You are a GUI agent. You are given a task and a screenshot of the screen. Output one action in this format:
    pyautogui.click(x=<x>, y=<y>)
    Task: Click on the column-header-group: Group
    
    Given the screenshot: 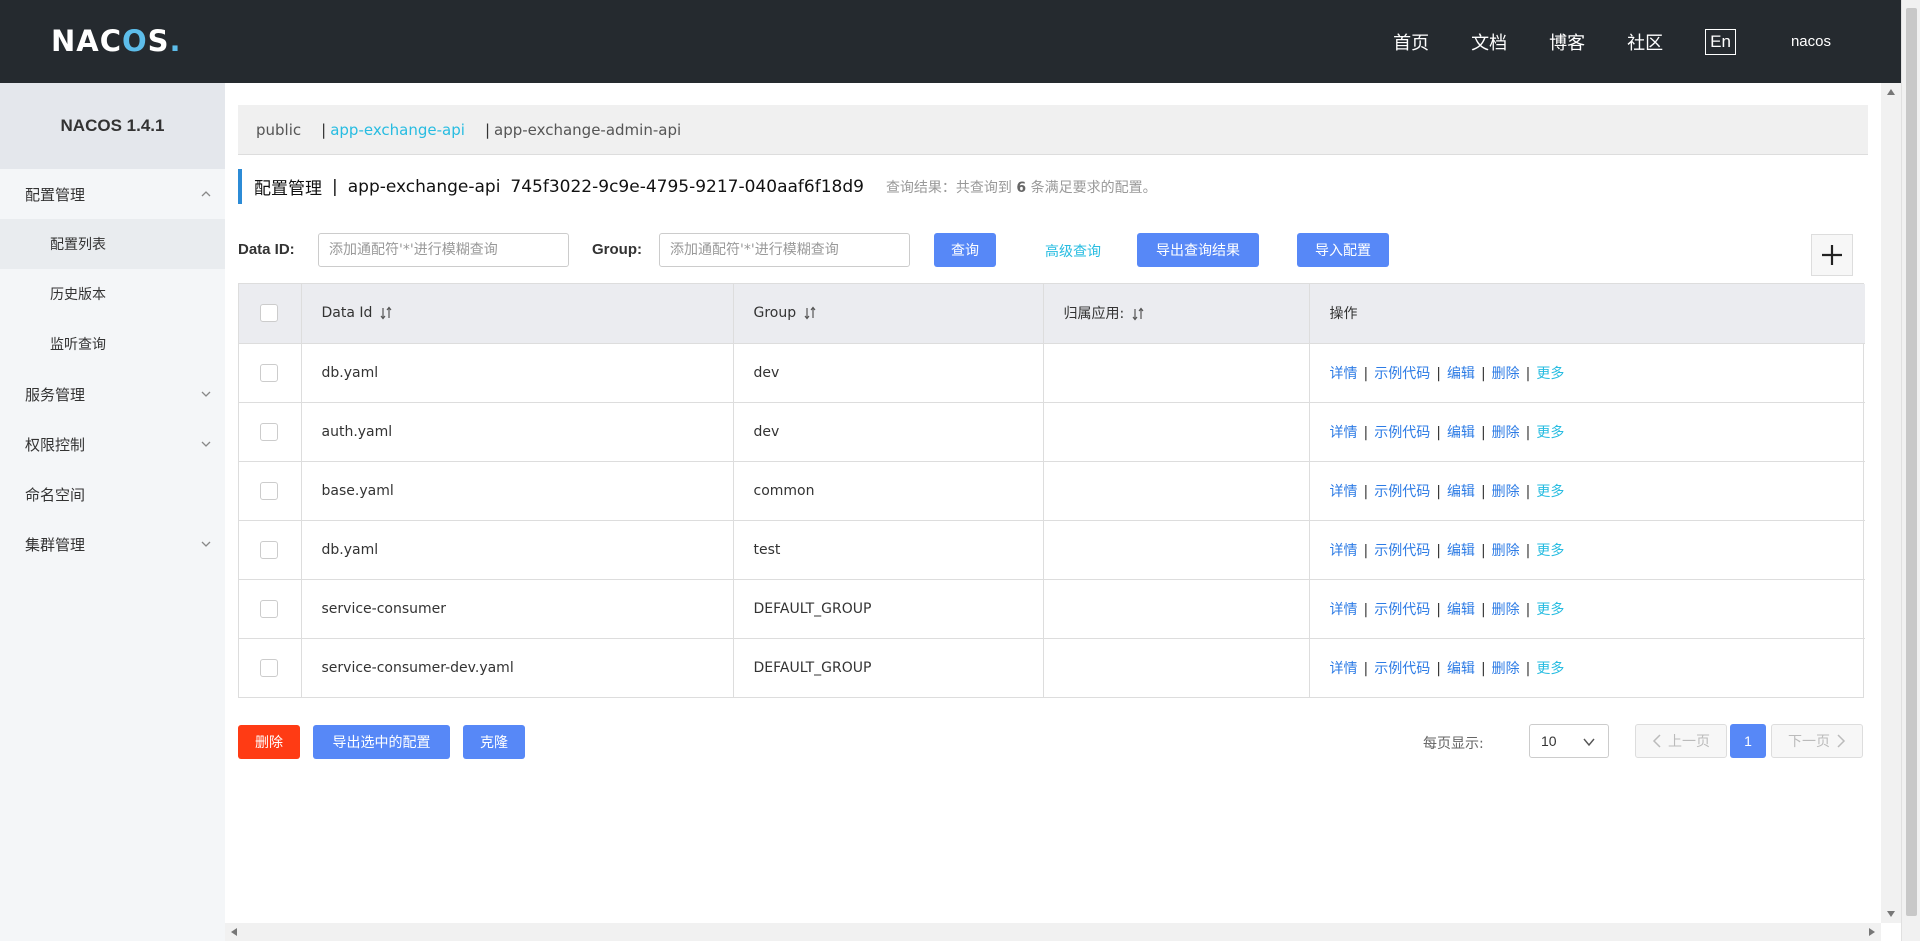 What is the action you would take?
    pyautogui.click(x=888, y=314)
    